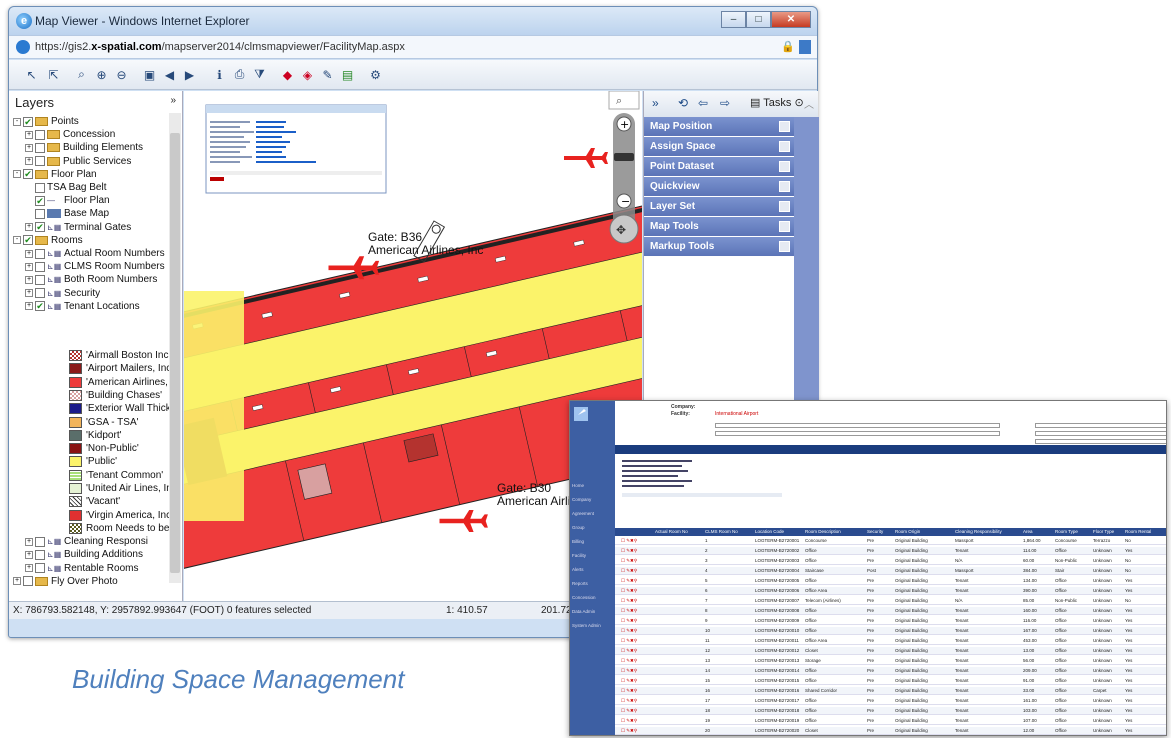 The height and width of the screenshot is (738, 1171). I want to click on tasks-menu: ▤ Tasks ⊙, so click(777, 102).